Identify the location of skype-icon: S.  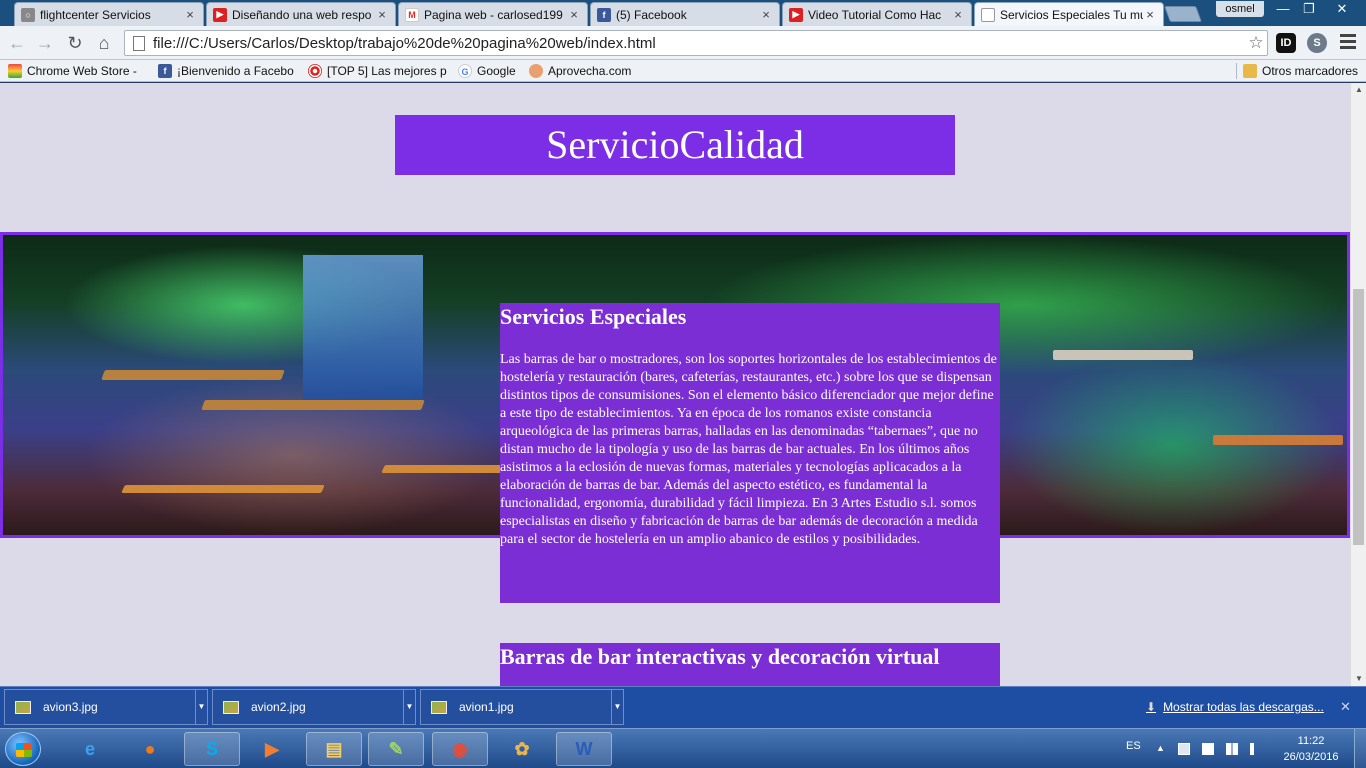
(212, 749).